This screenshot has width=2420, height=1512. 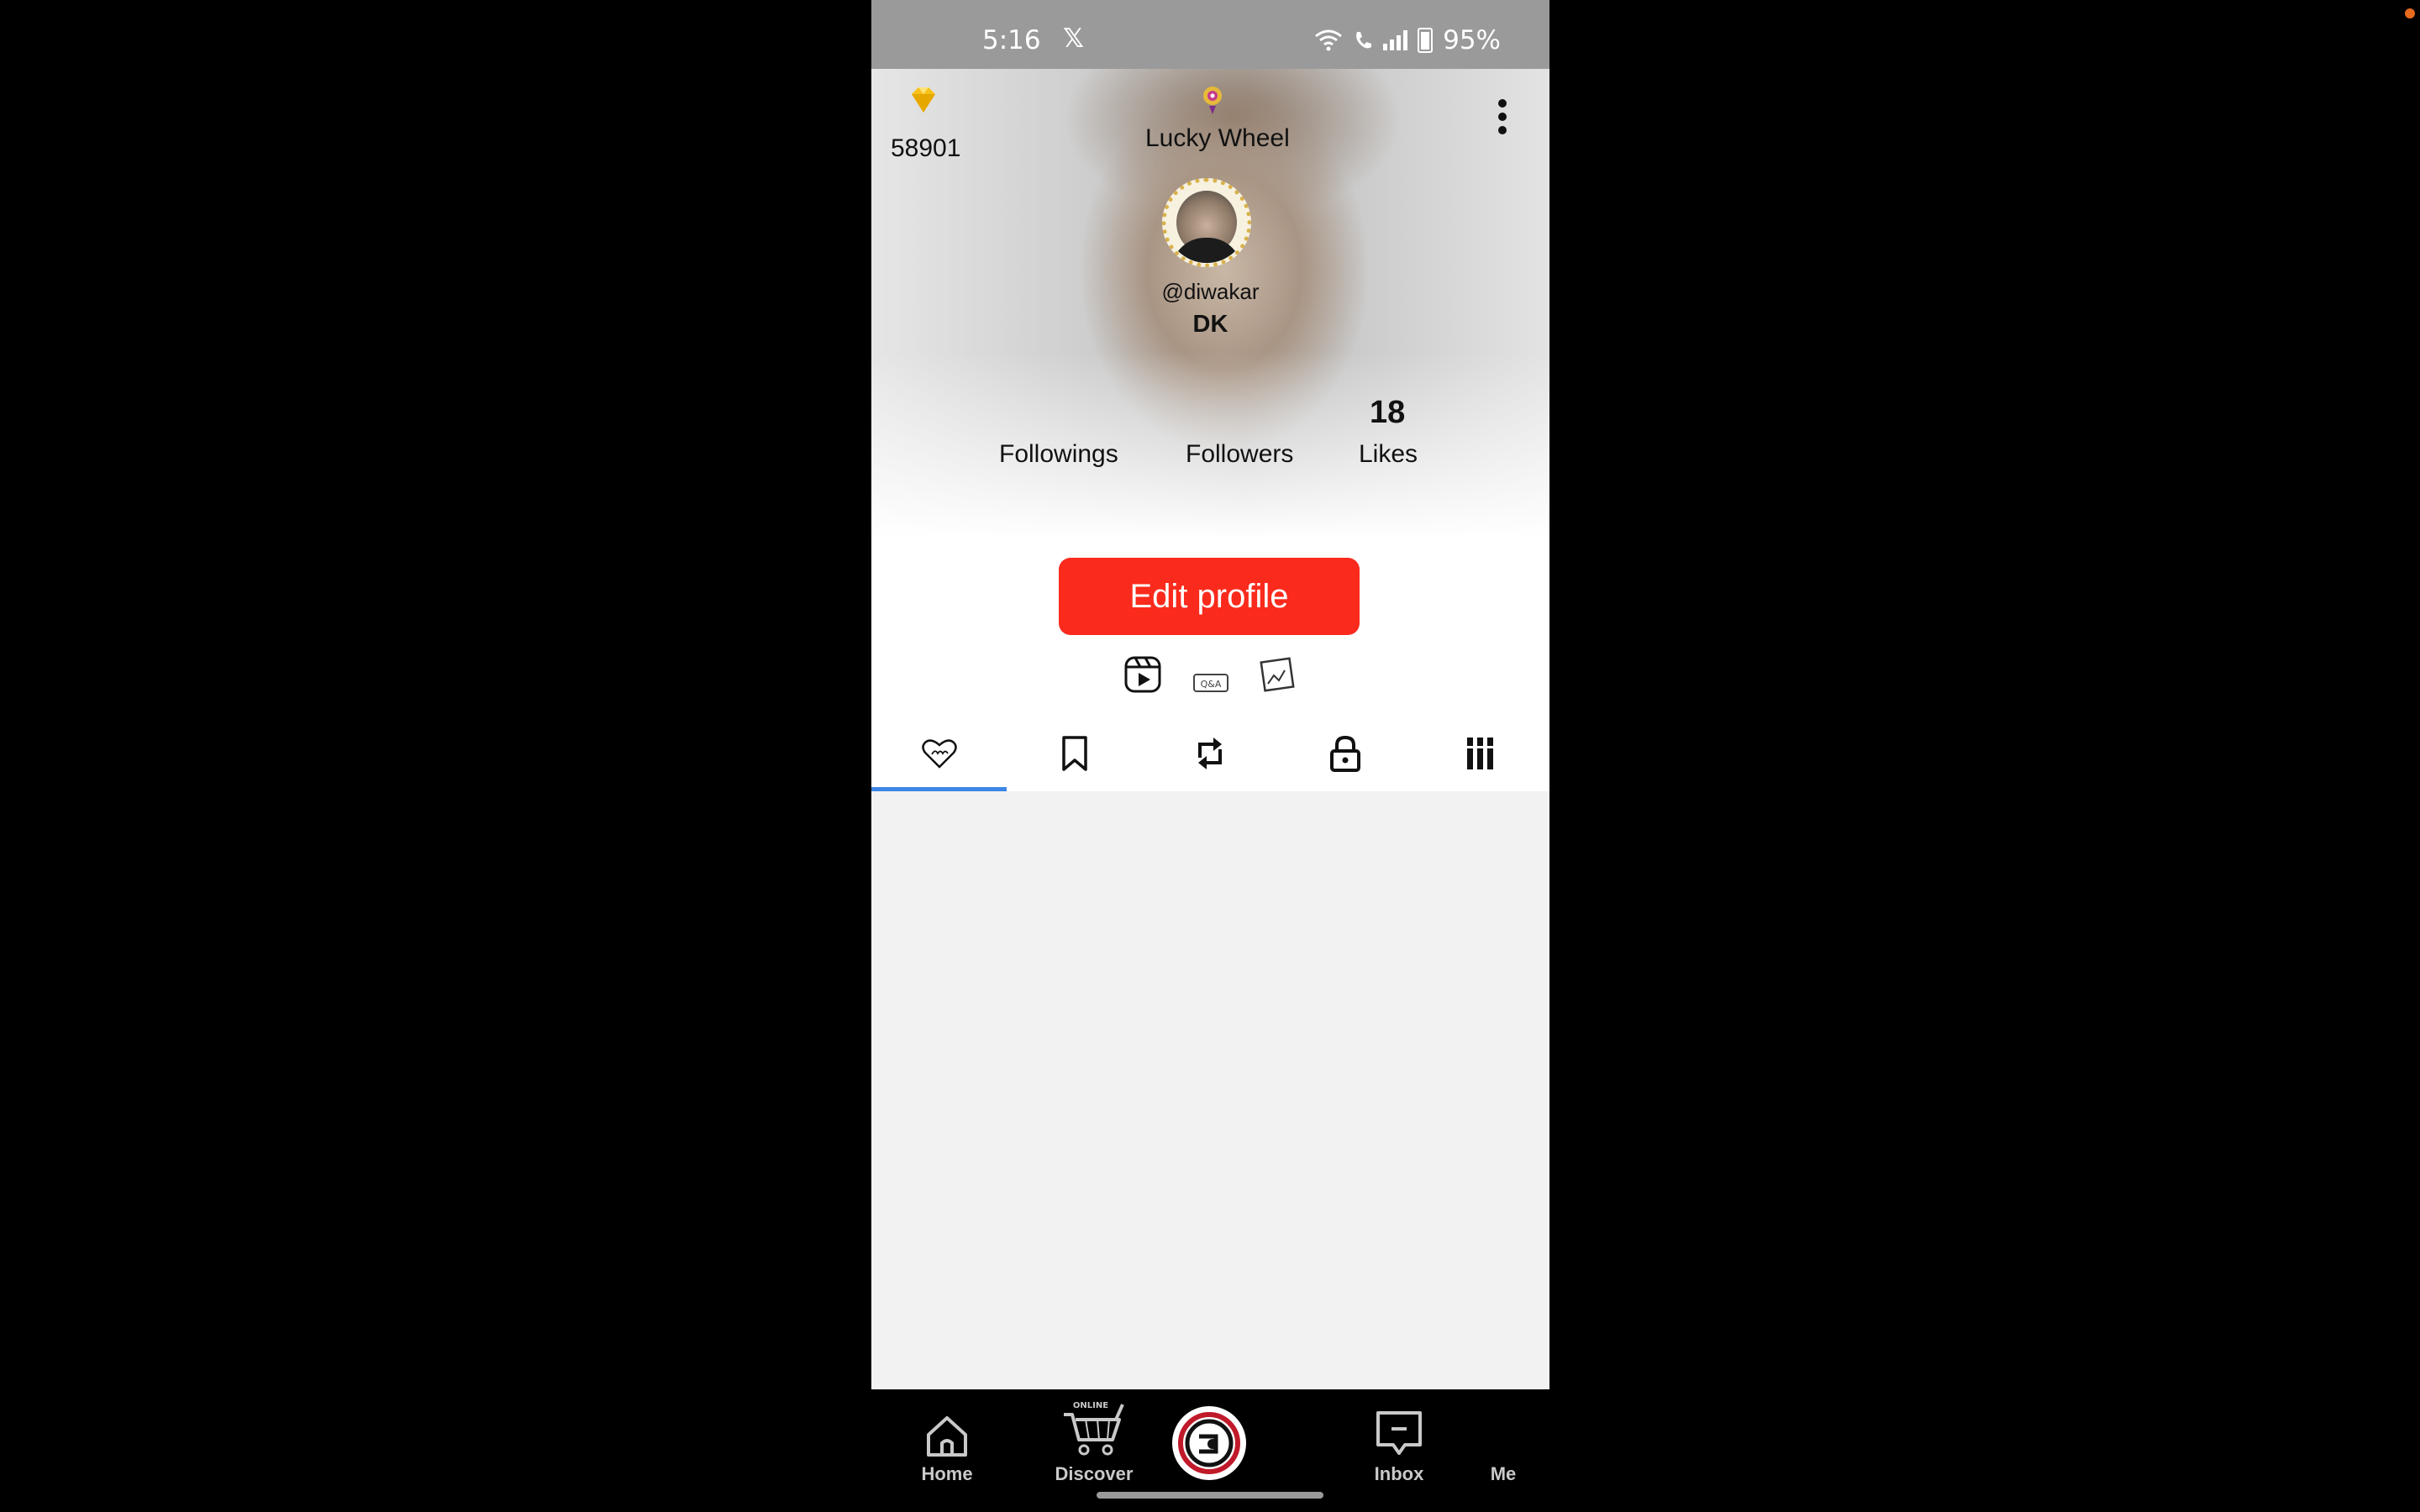 I want to click on more-options-icon, so click(x=1502, y=120).